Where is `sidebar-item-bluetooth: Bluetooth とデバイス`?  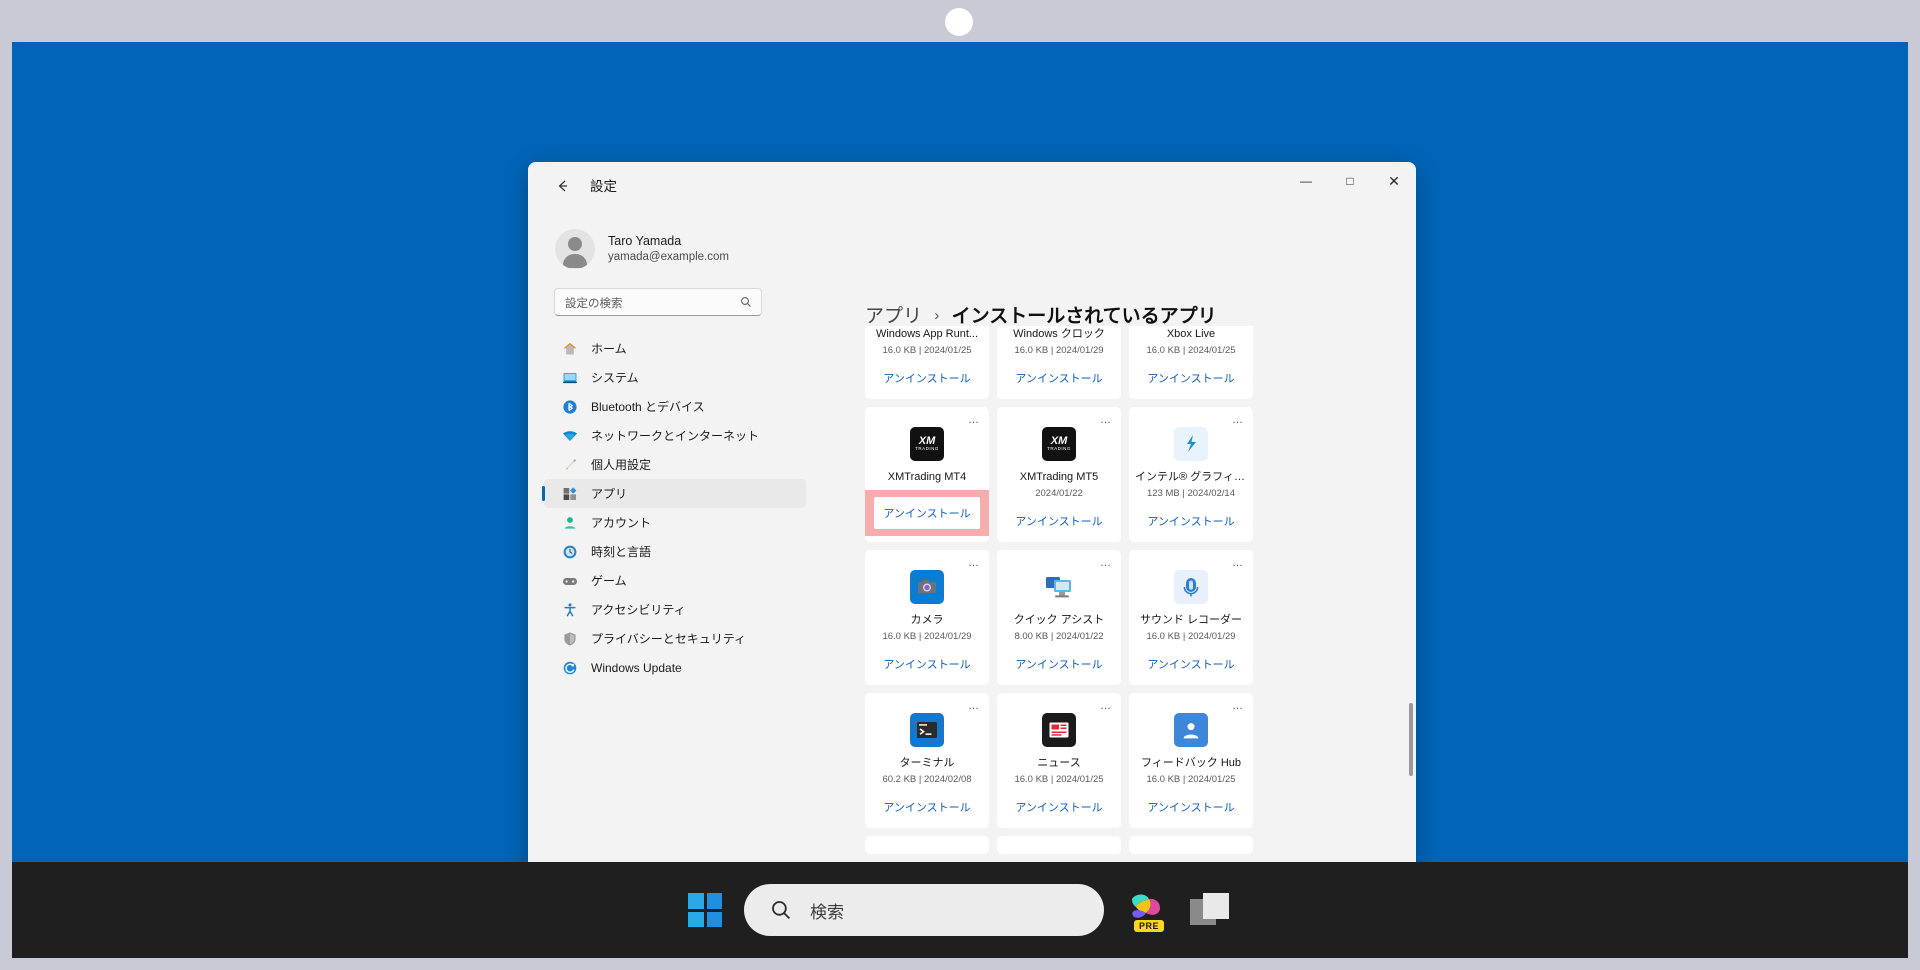 sidebar-item-bluetooth: Bluetooth とデバイス is located at coordinates (675, 406).